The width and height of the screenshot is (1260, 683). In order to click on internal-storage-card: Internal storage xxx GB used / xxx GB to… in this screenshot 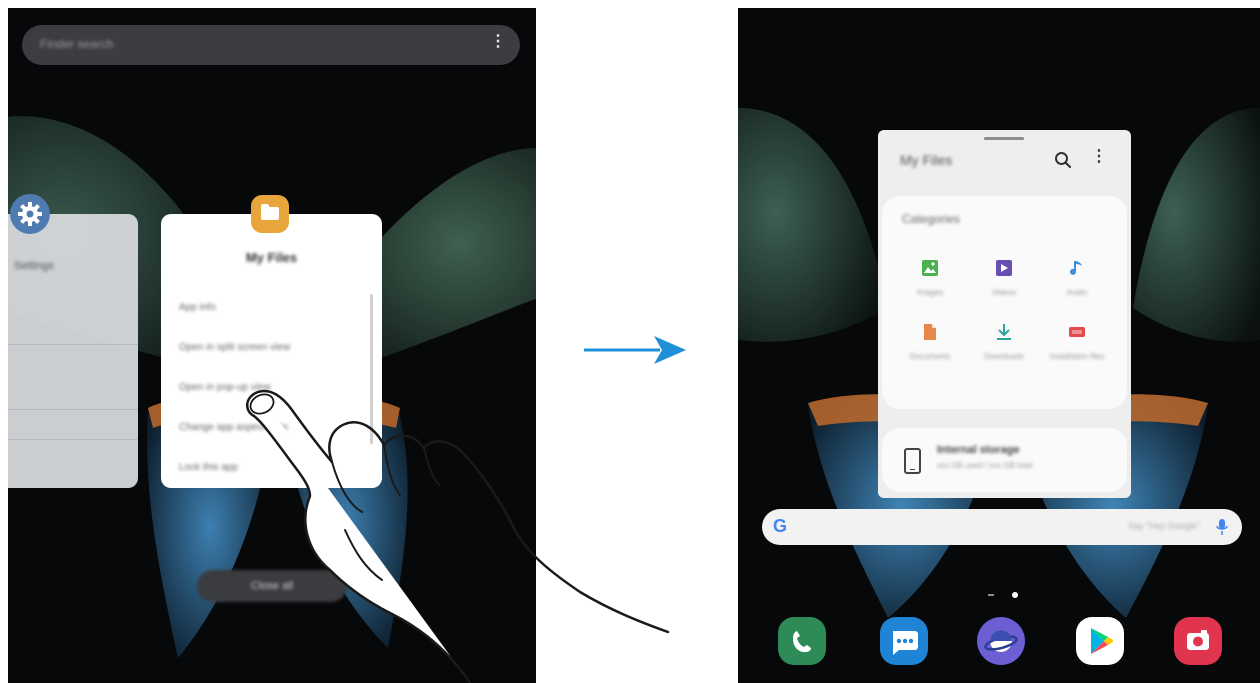, I will do `click(1004, 460)`.